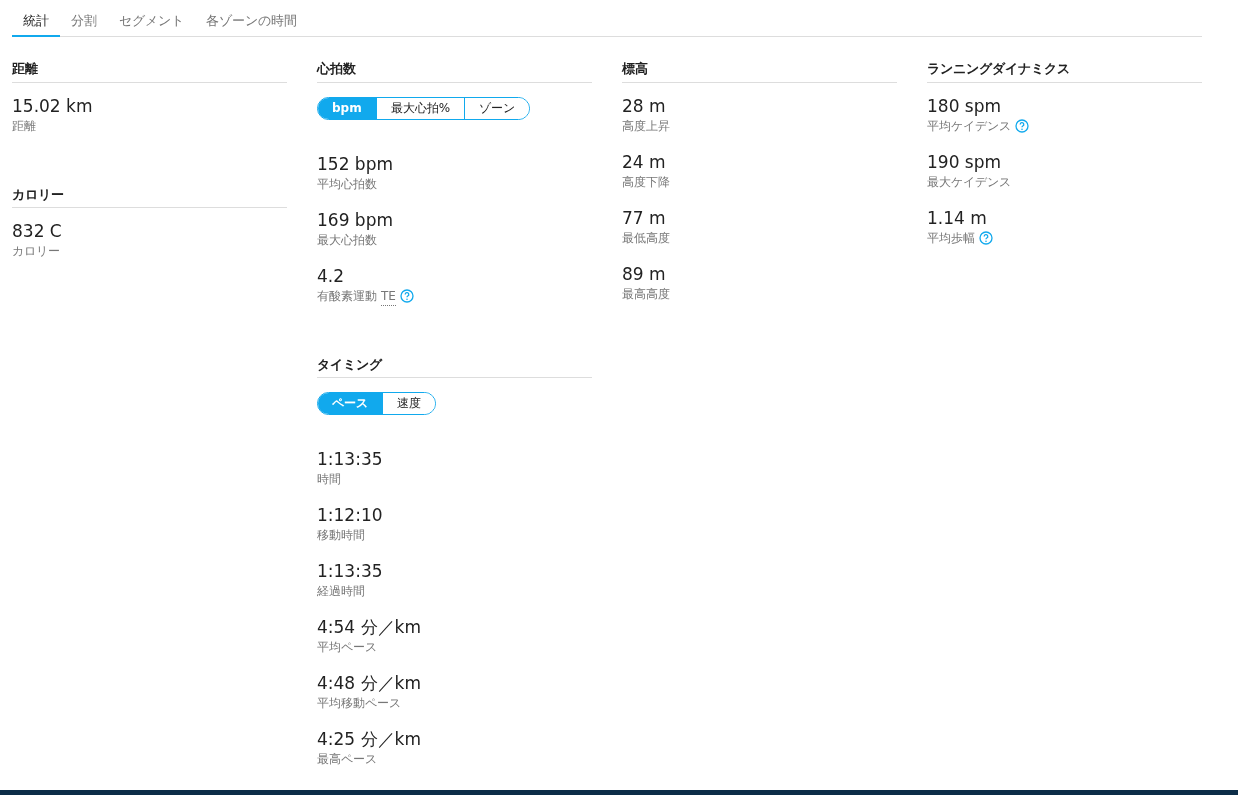 This screenshot has height=795, width=1238. Describe the element at coordinates (341, 591) in the screenshot. I see `stat-label: 経過時間` at that location.